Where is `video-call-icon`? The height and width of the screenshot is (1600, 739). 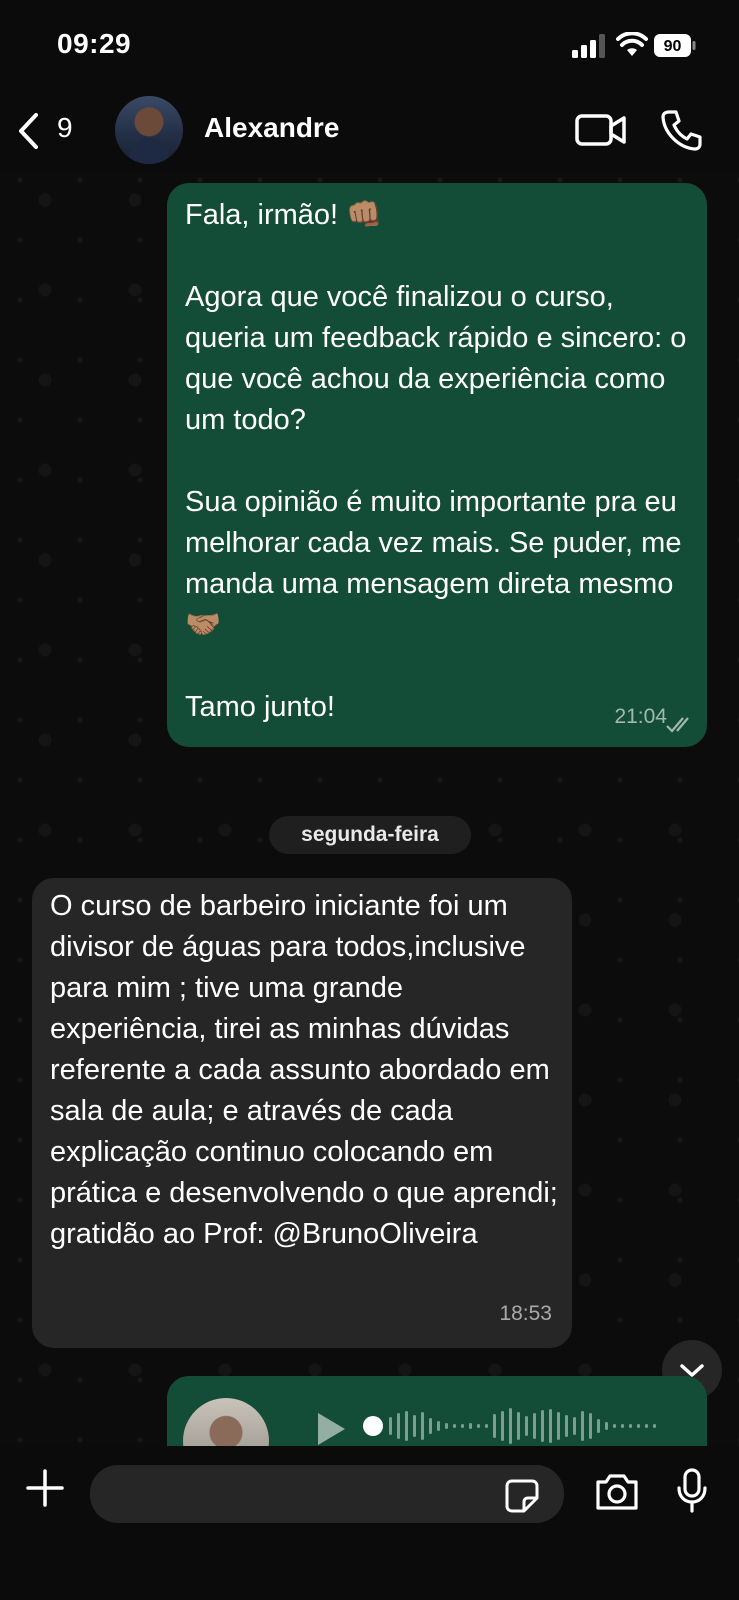 video-call-icon is located at coordinates (601, 130).